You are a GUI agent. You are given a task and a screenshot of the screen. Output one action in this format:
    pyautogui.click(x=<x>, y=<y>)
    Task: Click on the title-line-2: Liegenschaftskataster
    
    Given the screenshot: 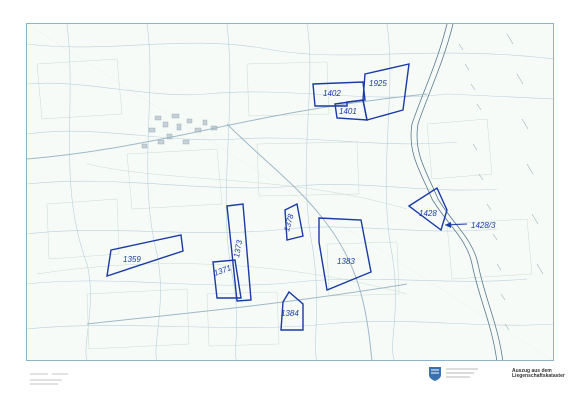 What is the action you would take?
    pyautogui.click(x=538, y=376)
    